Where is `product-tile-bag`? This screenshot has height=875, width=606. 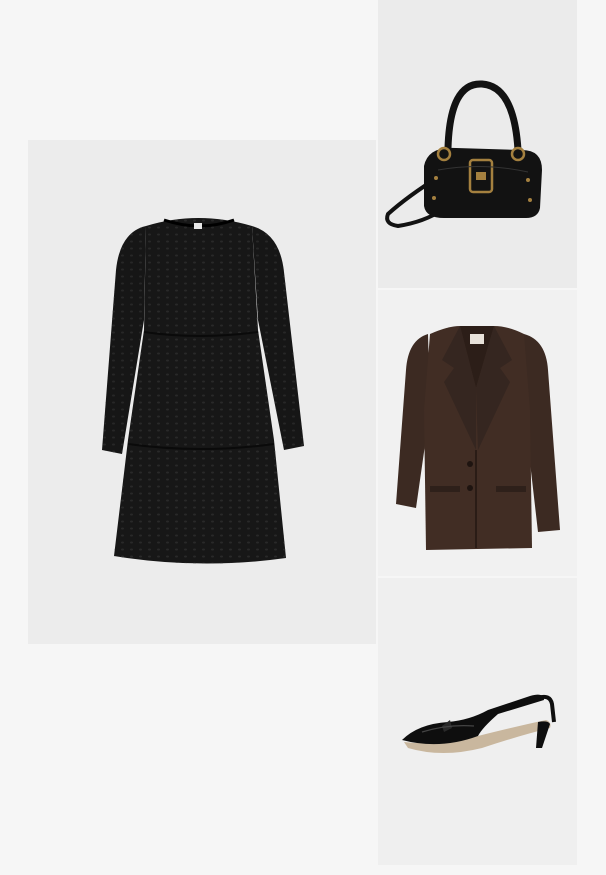
product-tile-bag is located at coordinates (477, 144).